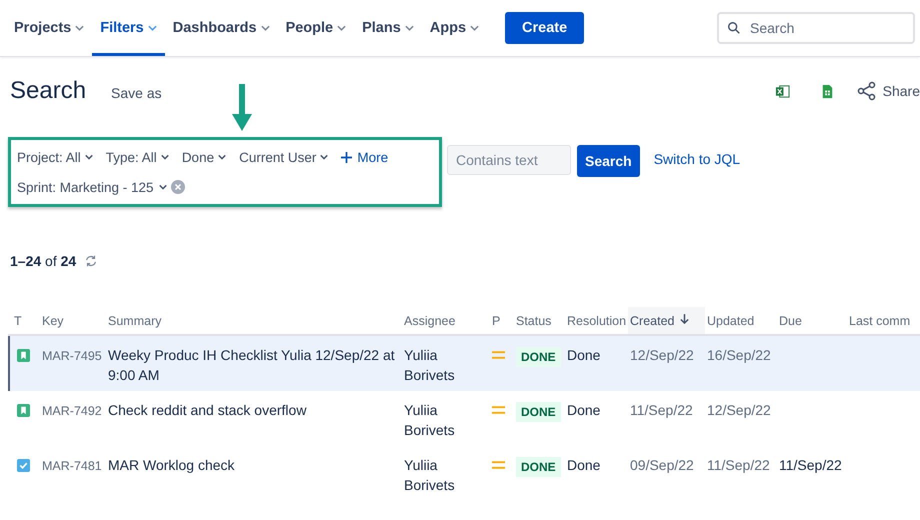 Image resolution: width=920 pixels, height=520 pixels. What do you see at coordinates (816, 28) in the screenshot?
I see `search-field: Search` at bounding box center [816, 28].